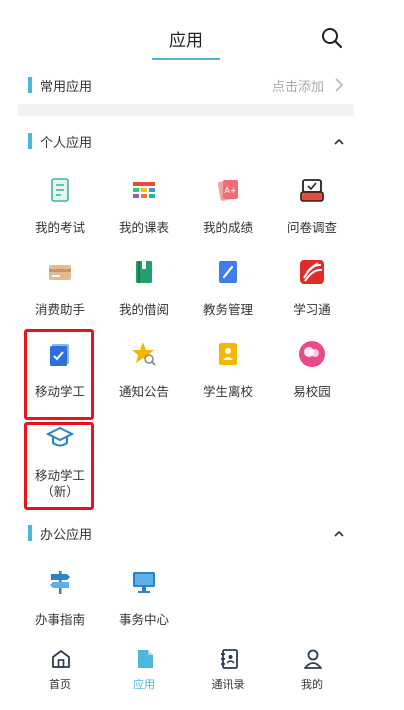 This screenshot has width=404, height=710. I want to click on grades-icon: A+, so click(227, 190).